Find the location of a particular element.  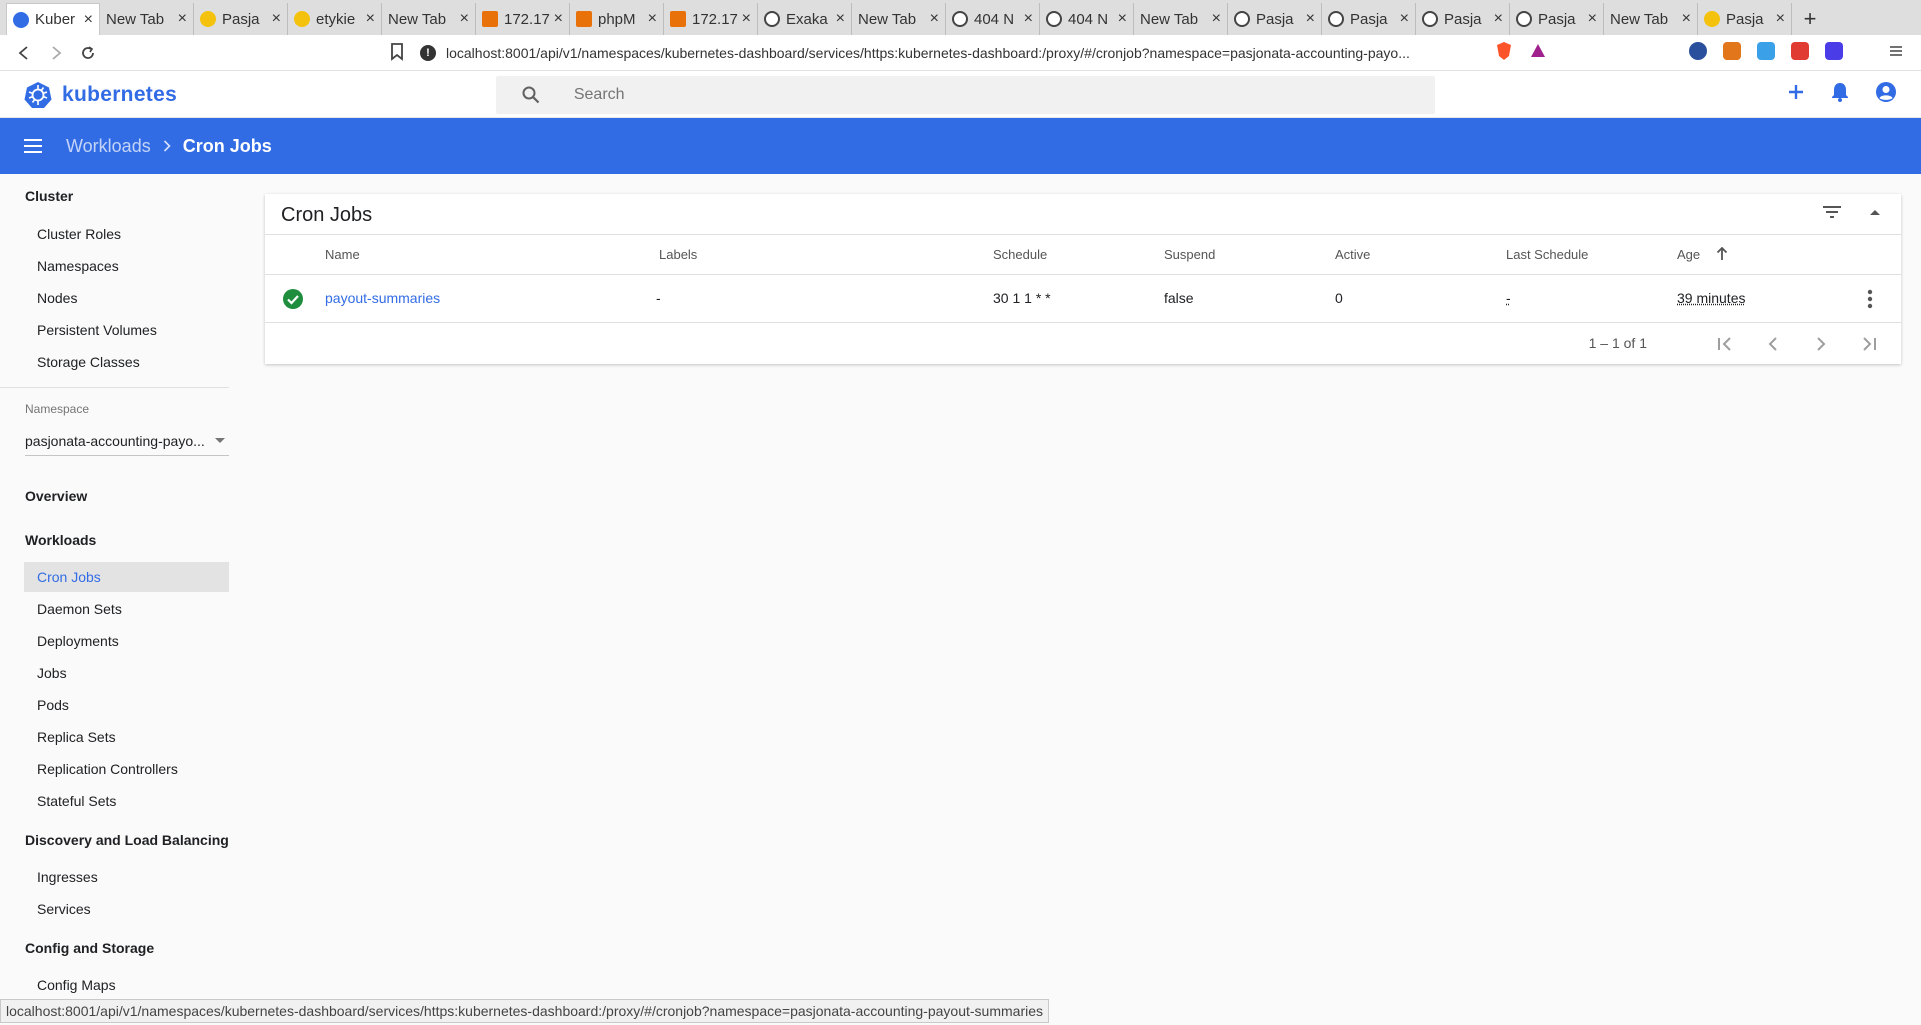

sidebar-item-stateful-sets: Stateful Sets is located at coordinates (126, 801).